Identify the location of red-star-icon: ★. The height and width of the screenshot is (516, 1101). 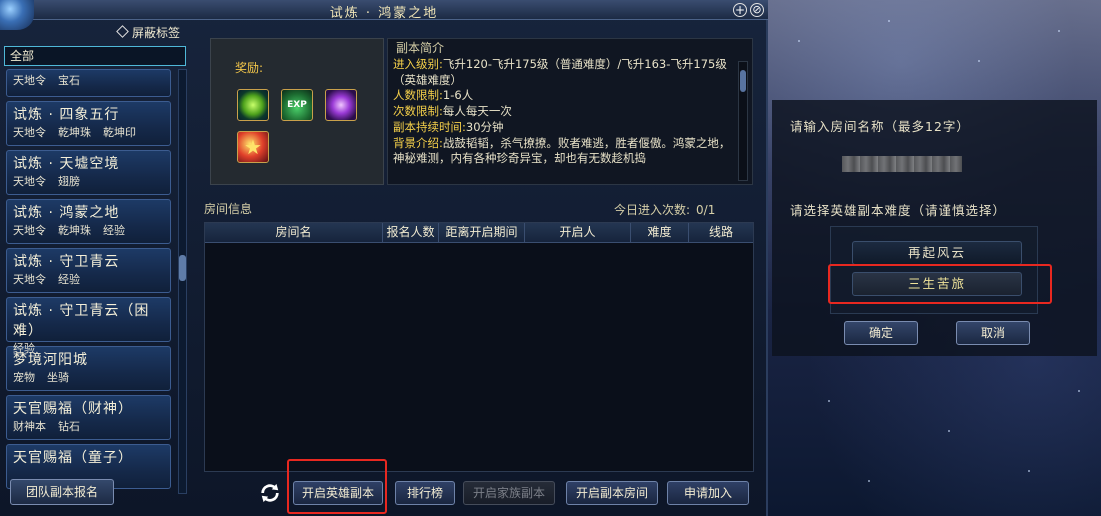
(253, 147).